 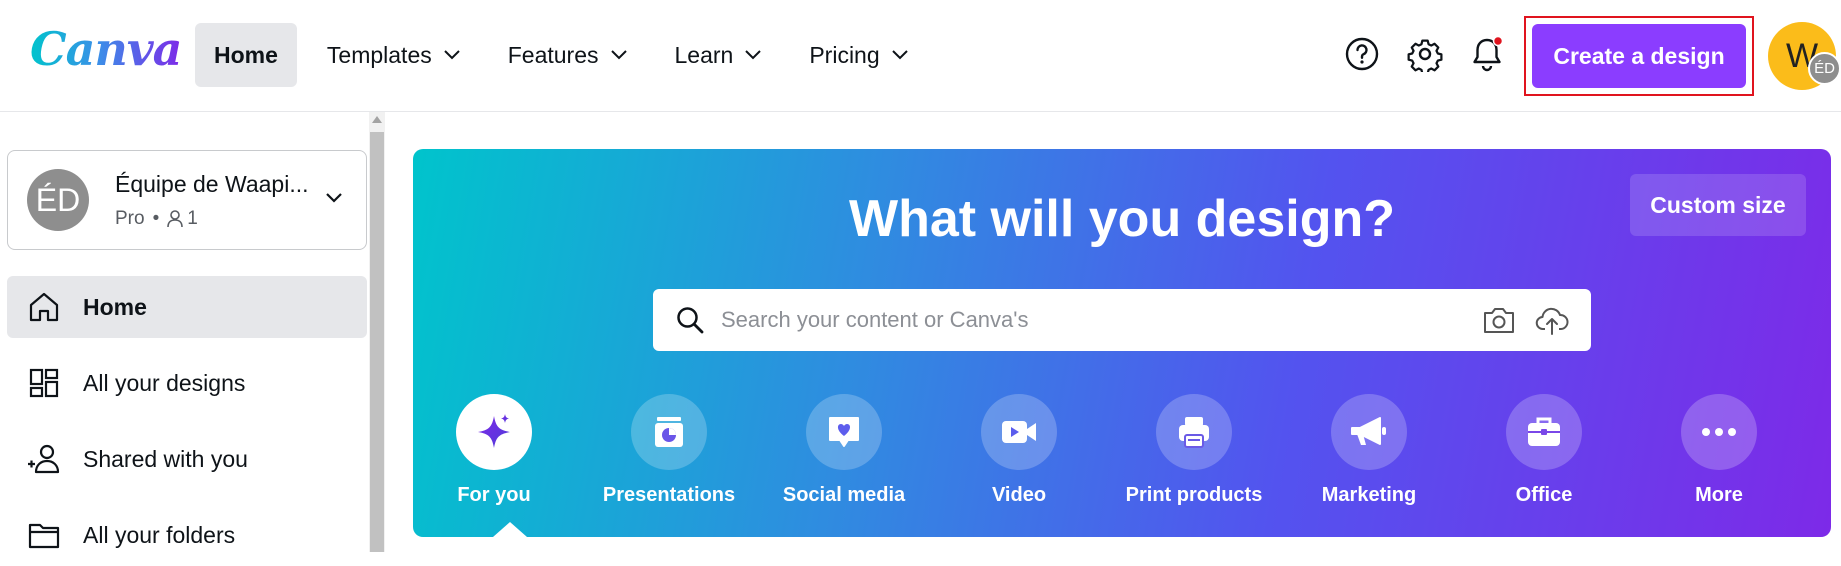 What do you see at coordinates (130, 218) in the screenshot?
I see `team-plan: Pro` at bounding box center [130, 218].